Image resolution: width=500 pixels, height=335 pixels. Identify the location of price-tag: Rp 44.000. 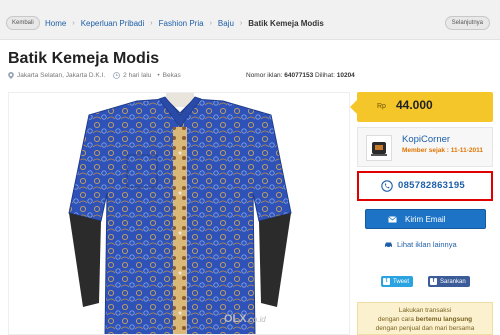
(421, 107).